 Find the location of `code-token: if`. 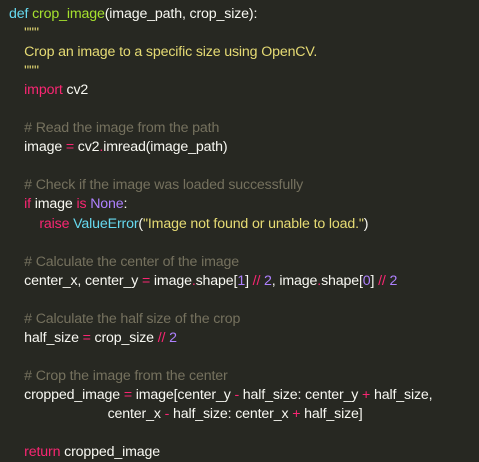

code-token: if is located at coordinates (27, 204).